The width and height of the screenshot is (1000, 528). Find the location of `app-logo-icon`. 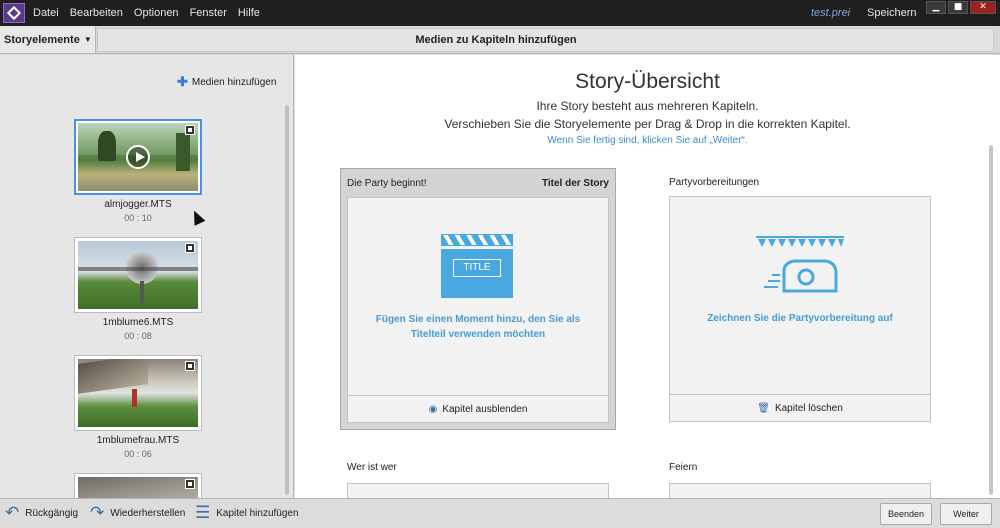

app-logo-icon is located at coordinates (14, 13).